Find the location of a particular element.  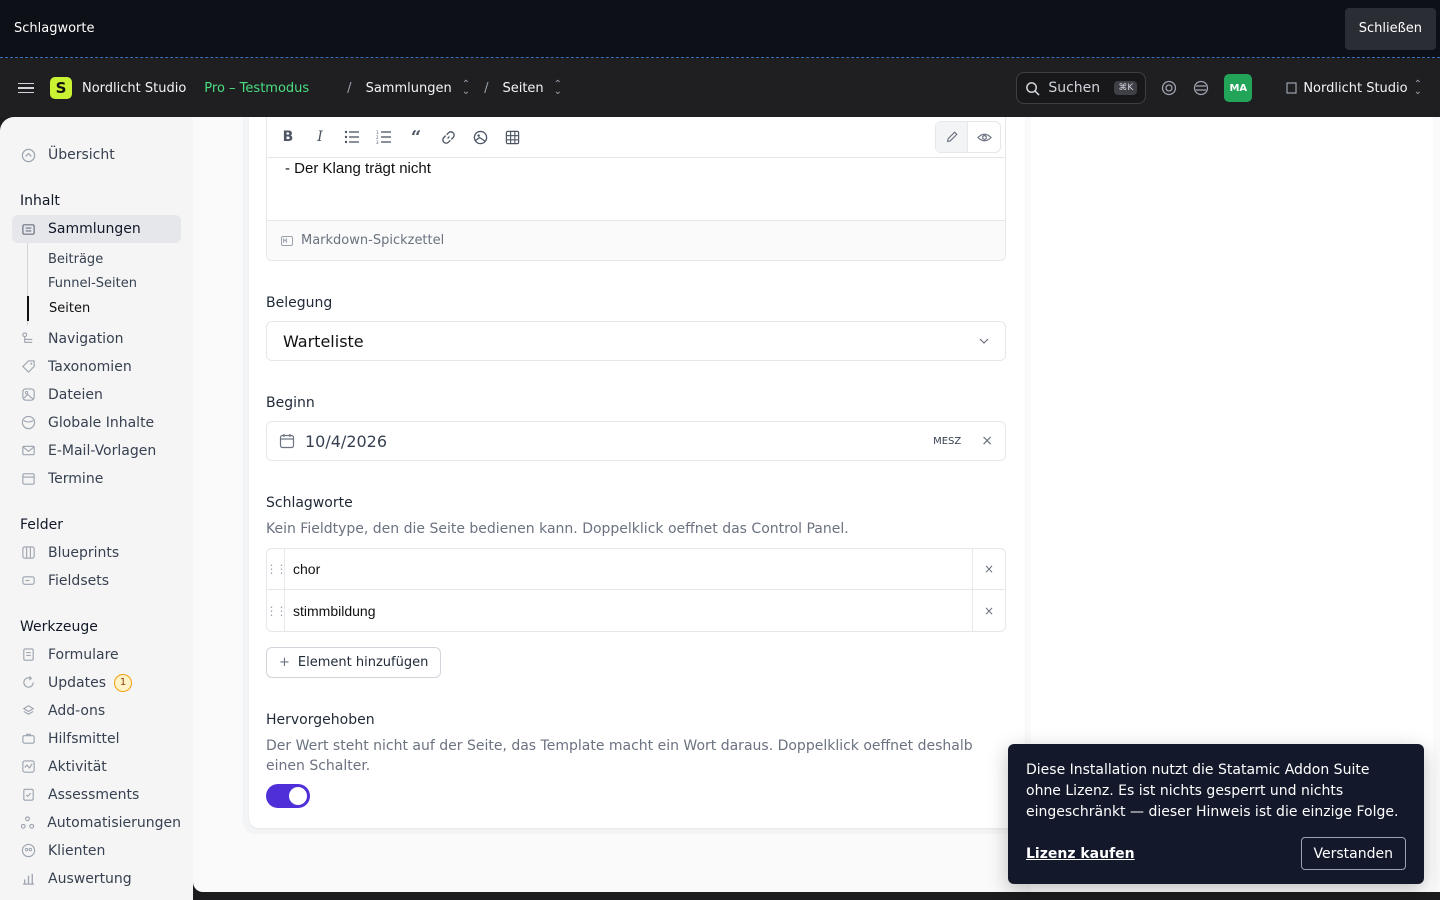

sidebar-item-clients: Klienten is located at coordinates (96, 851).